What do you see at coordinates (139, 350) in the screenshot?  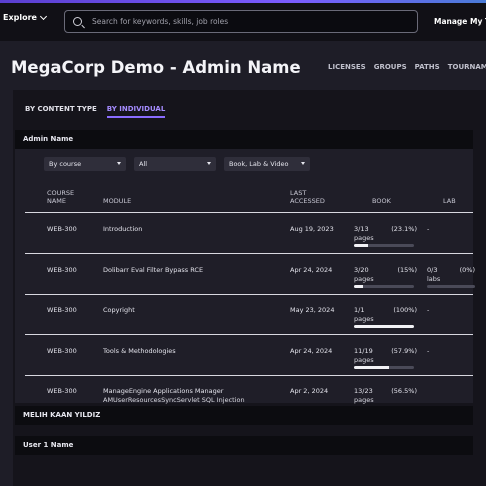 I see `module-cell: Tools & Methodologies` at bounding box center [139, 350].